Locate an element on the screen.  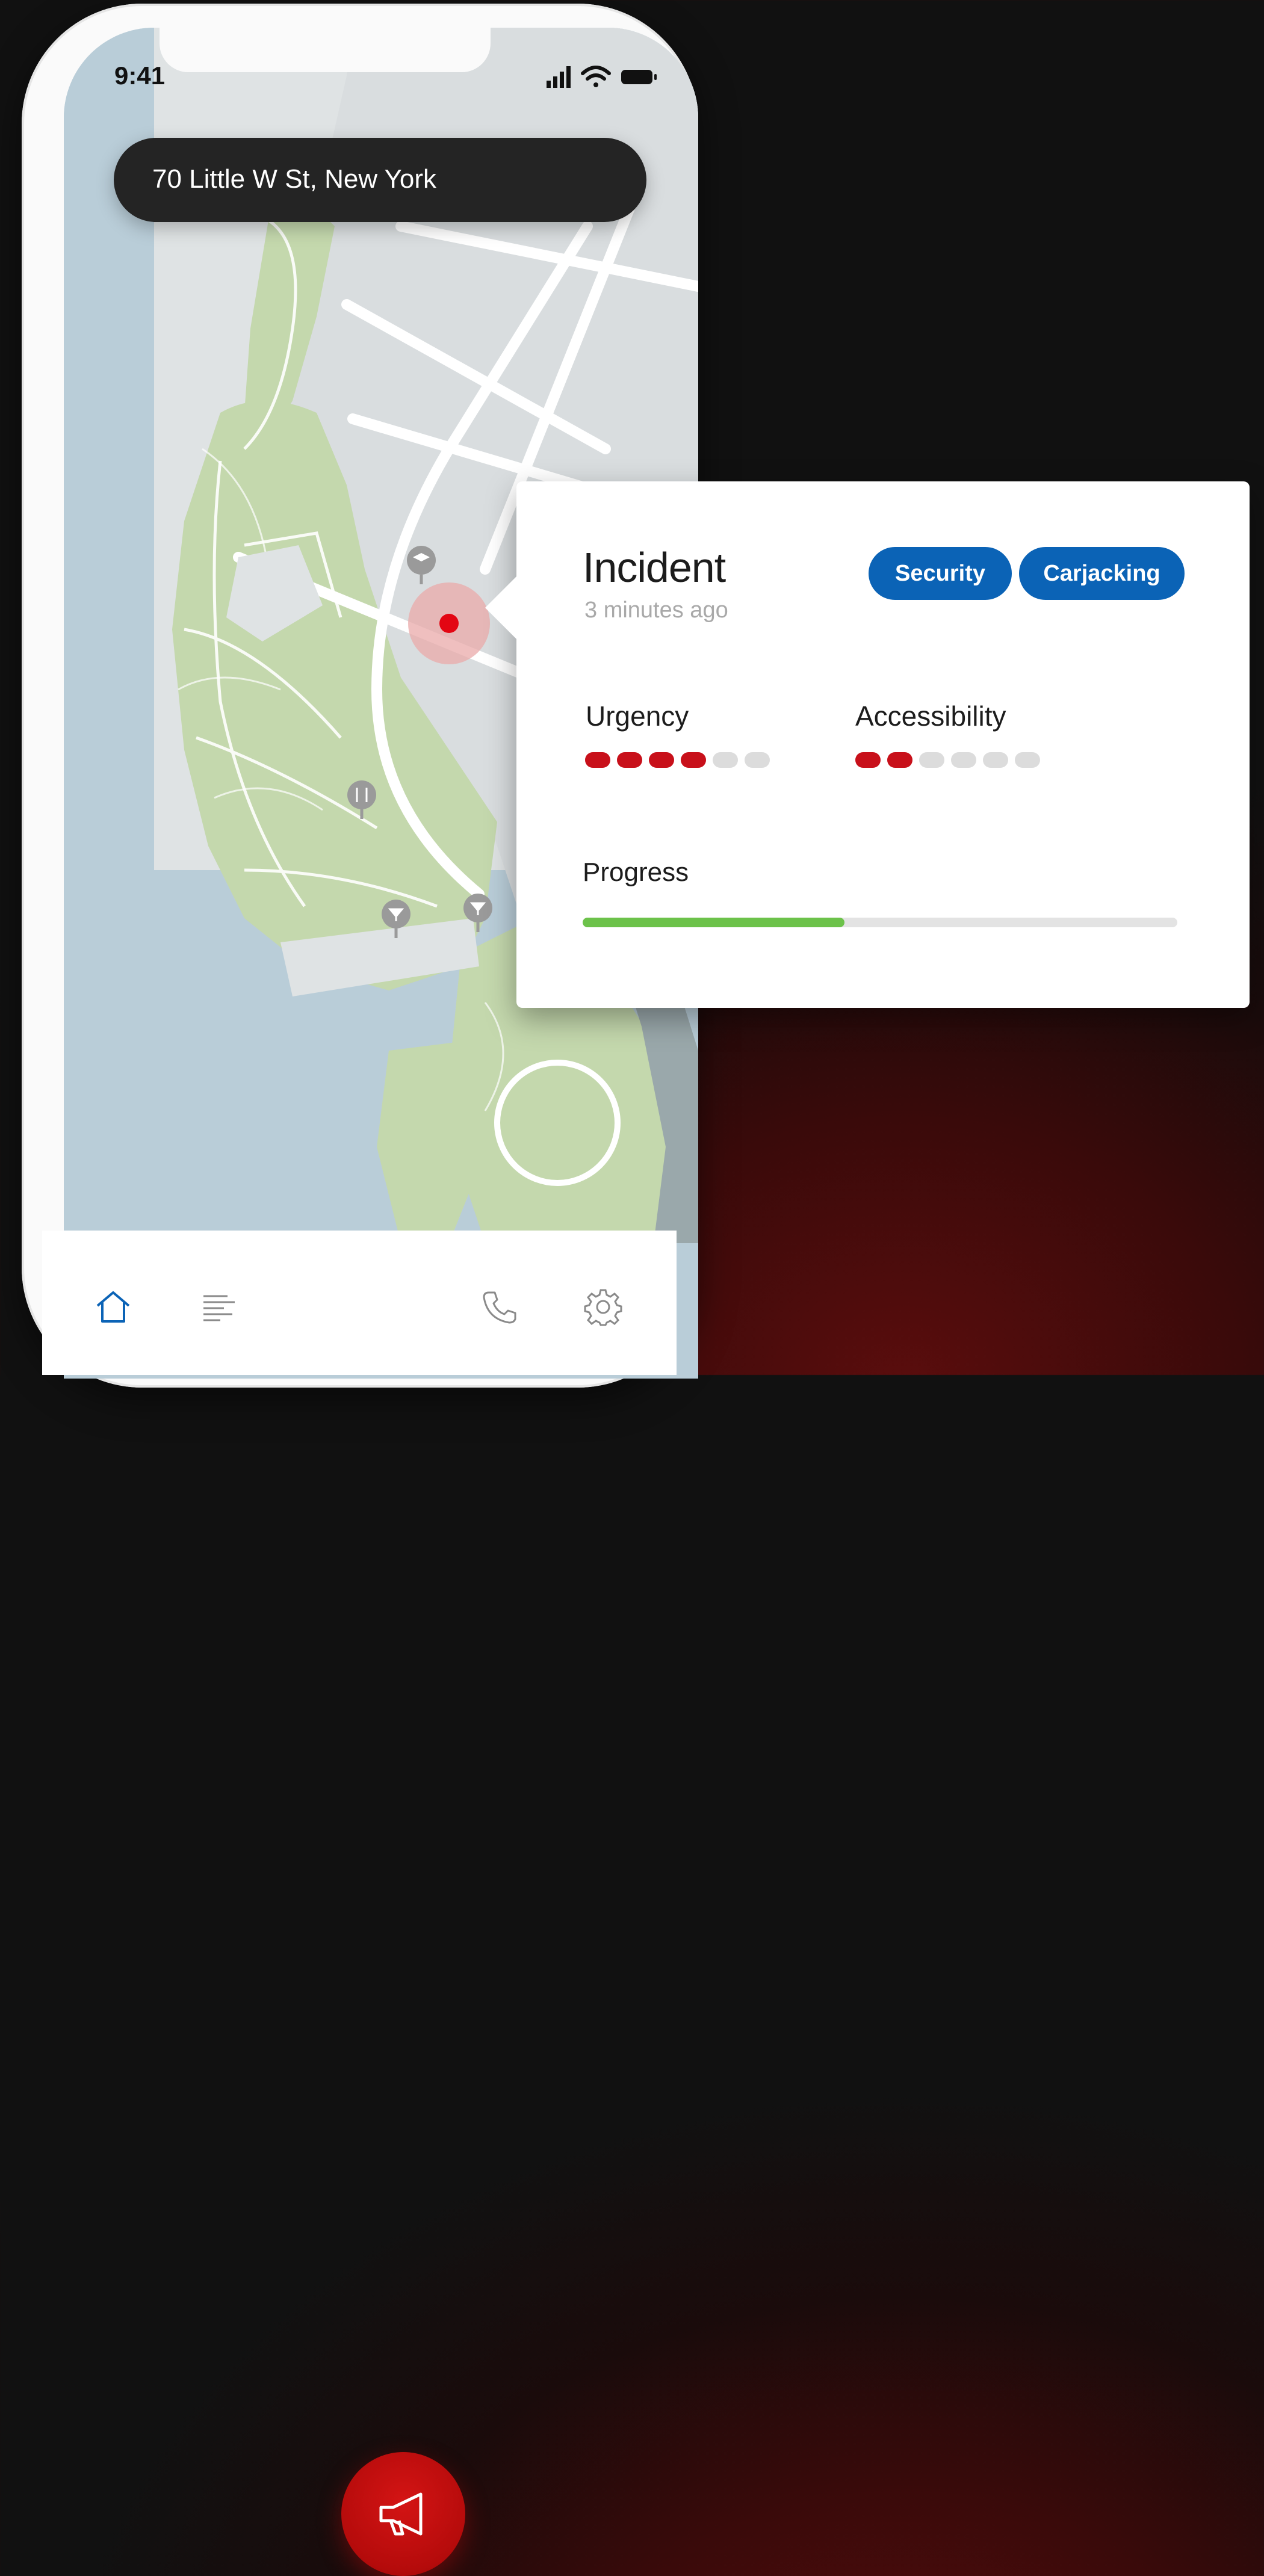
signal-icon is located at coordinates (559, 77).